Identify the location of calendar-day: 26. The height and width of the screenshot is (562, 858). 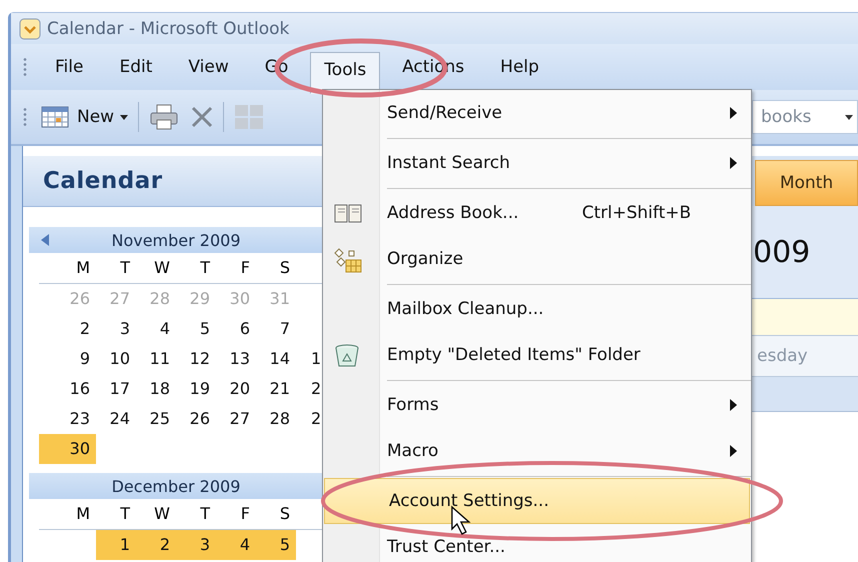
(196, 419).